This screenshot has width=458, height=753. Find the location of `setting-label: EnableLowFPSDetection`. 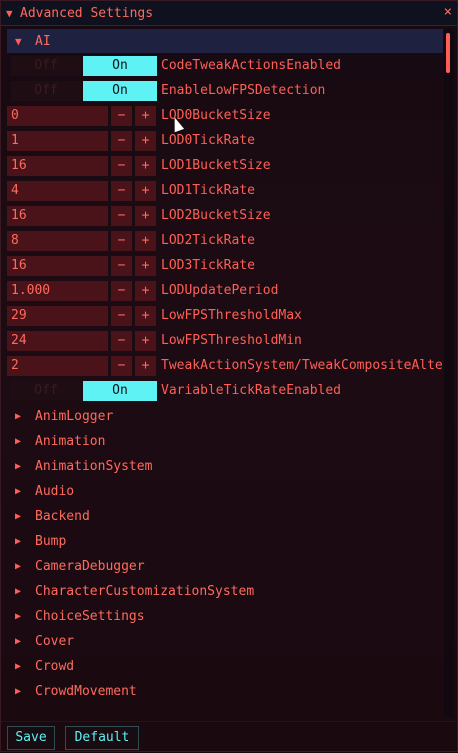

setting-label: EnableLowFPSDetection is located at coordinates (243, 90).